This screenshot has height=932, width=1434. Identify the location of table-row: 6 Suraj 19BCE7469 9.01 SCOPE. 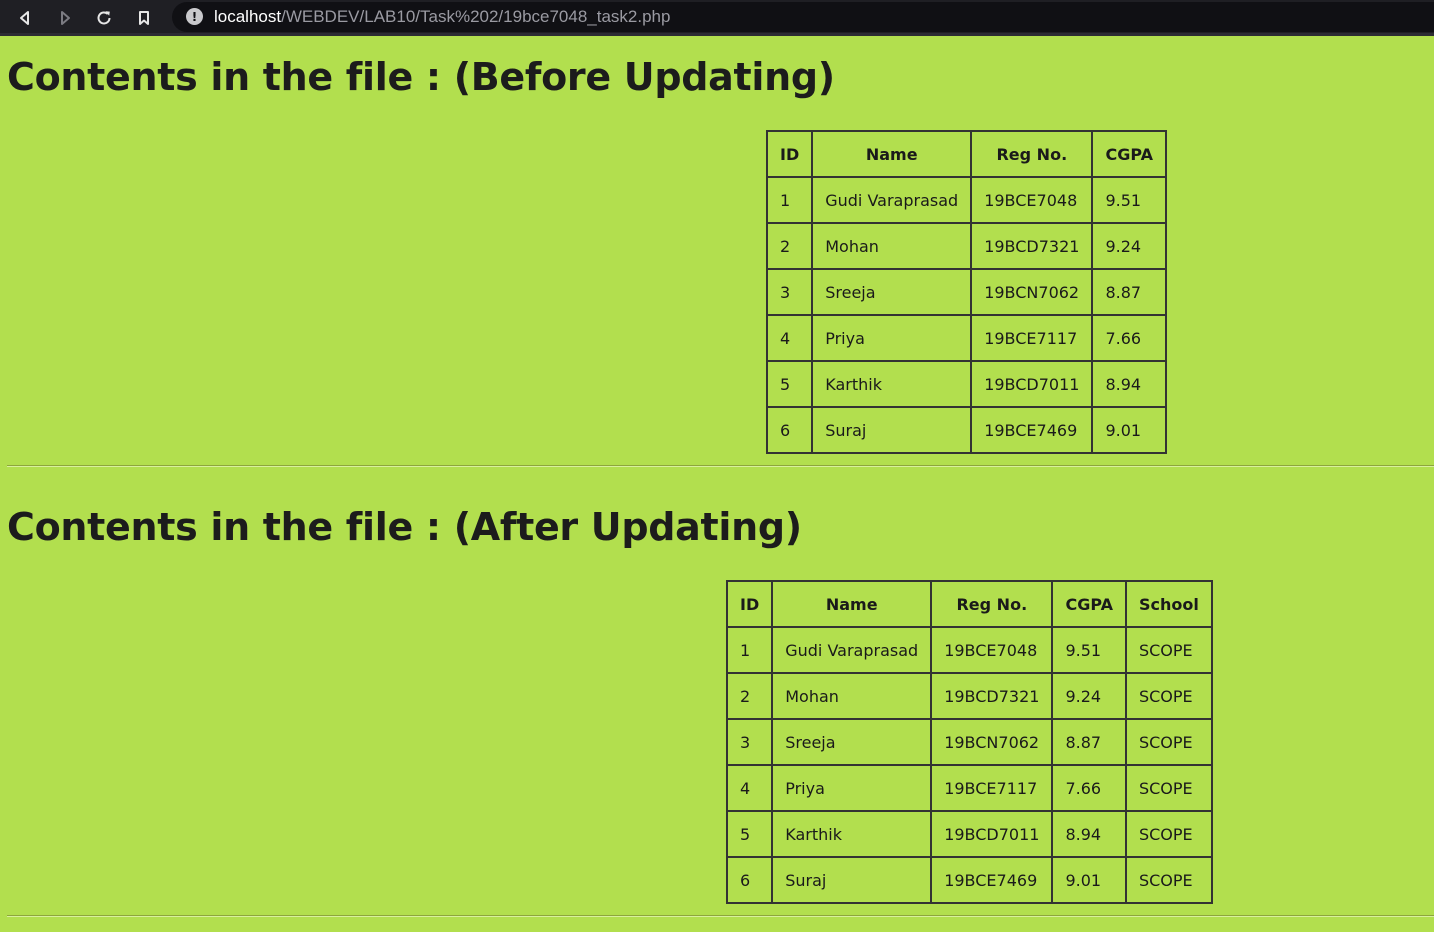
(969, 880).